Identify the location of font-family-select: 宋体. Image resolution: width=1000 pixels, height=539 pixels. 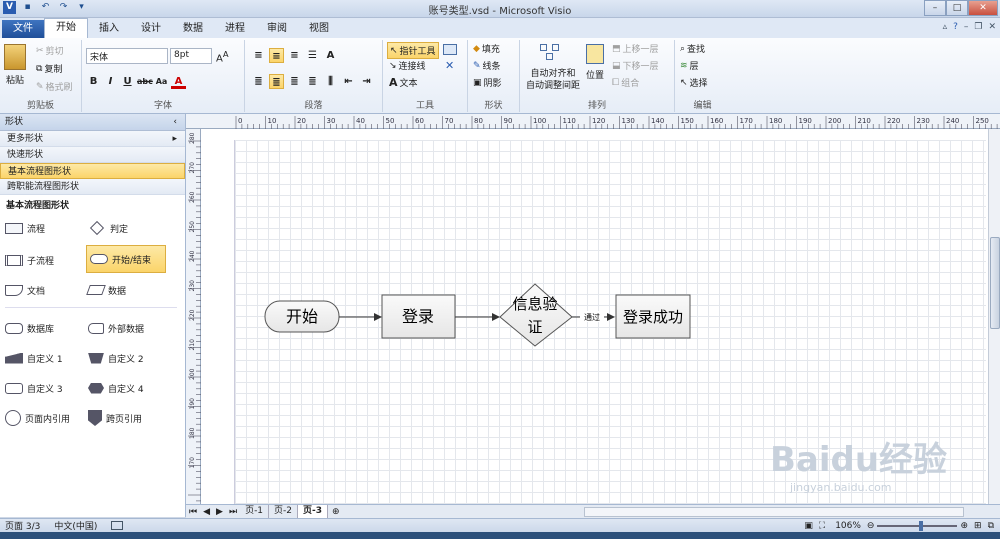
(127, 56).